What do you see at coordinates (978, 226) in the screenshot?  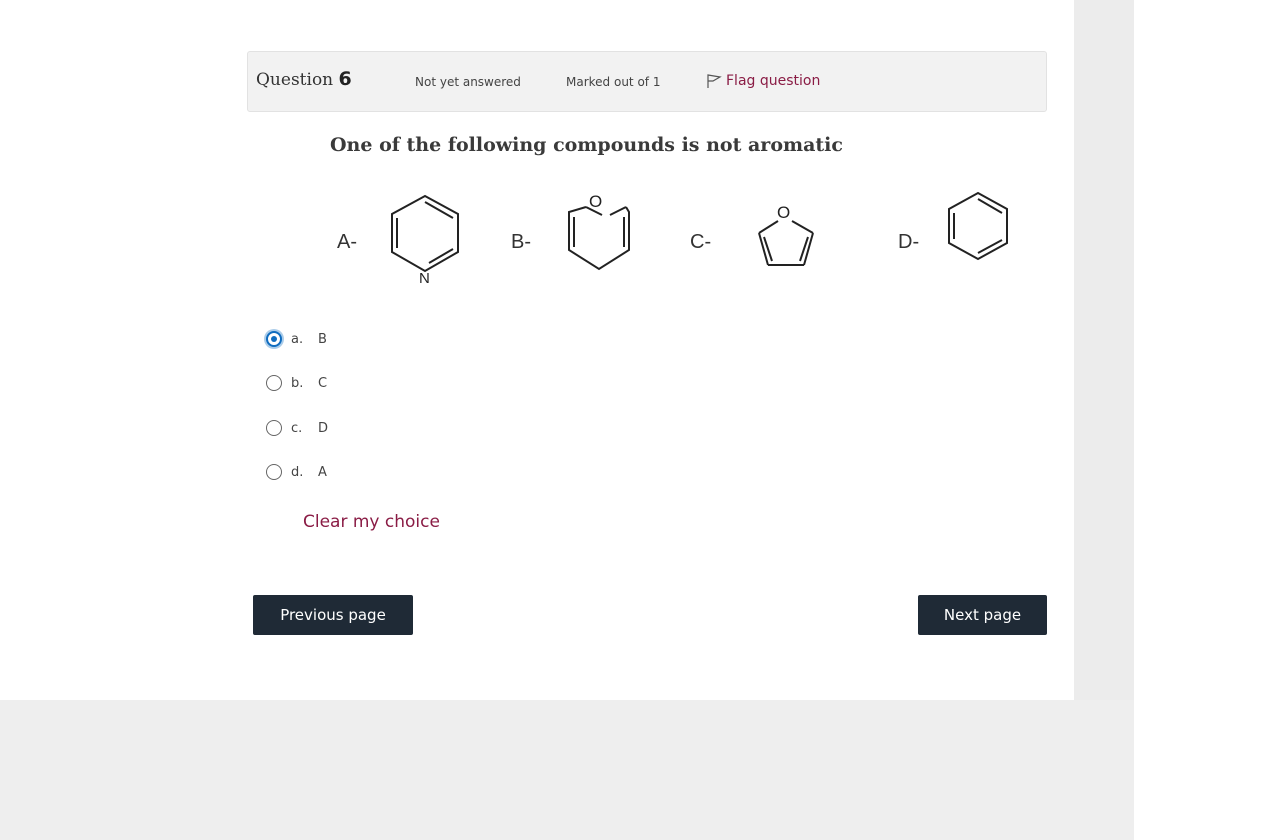 I see `benzene-structure` at bounding box center [978, 226].